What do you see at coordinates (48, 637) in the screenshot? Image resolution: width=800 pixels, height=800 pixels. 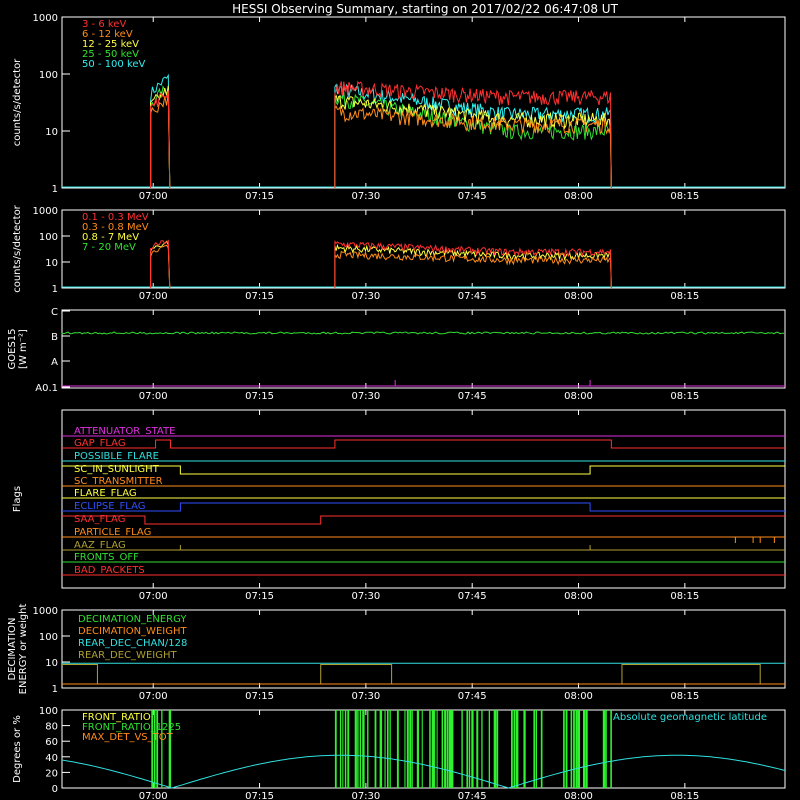 I see `y-tick-label: 100` at bounding box center [48, 637].